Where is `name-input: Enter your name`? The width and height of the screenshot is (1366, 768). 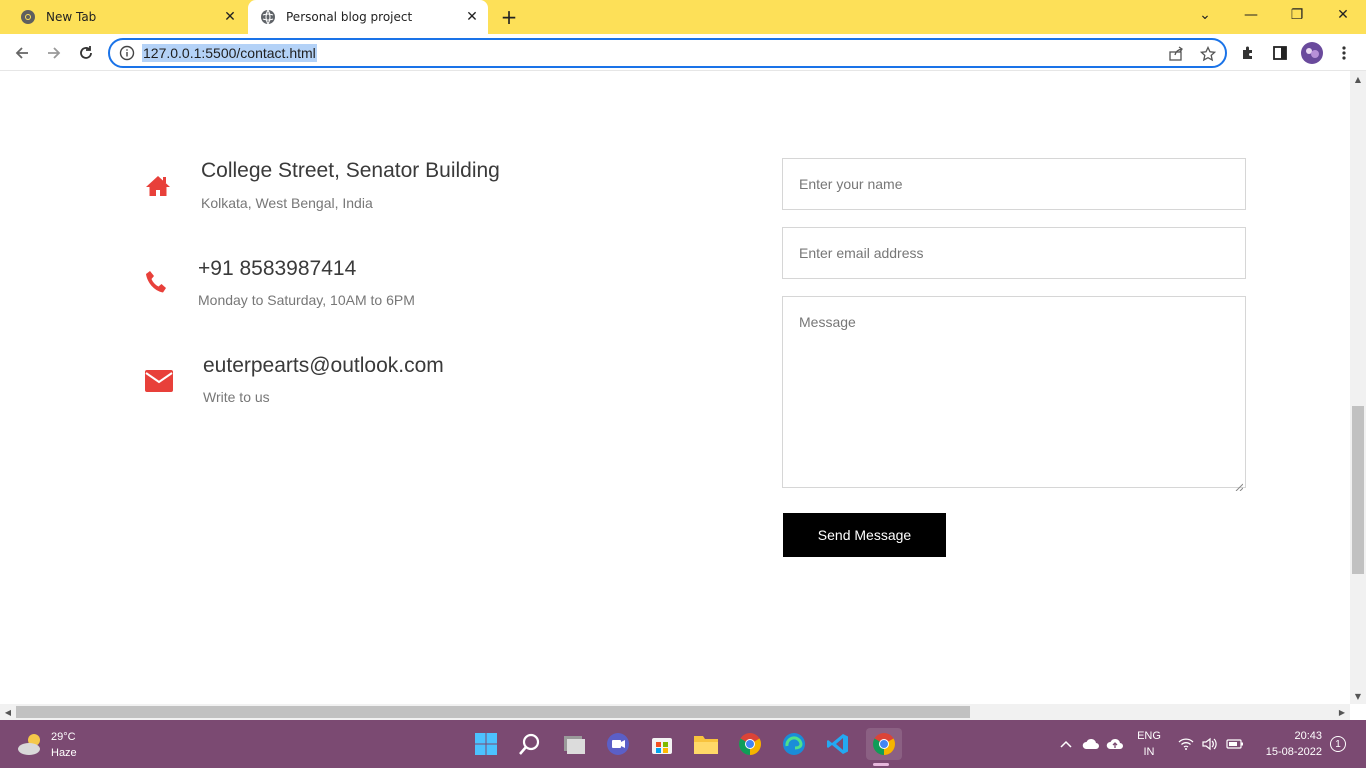
name-input: Enter your name is located at coordinates (1014, 184).